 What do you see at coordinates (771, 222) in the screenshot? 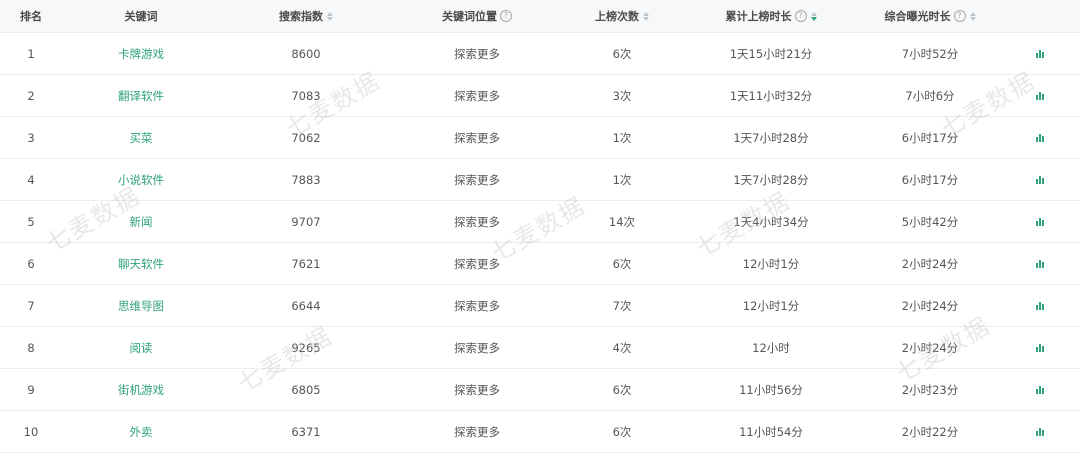
I see `total-duration-cell: 1天4小时34分` at bounding box center [771, 222].